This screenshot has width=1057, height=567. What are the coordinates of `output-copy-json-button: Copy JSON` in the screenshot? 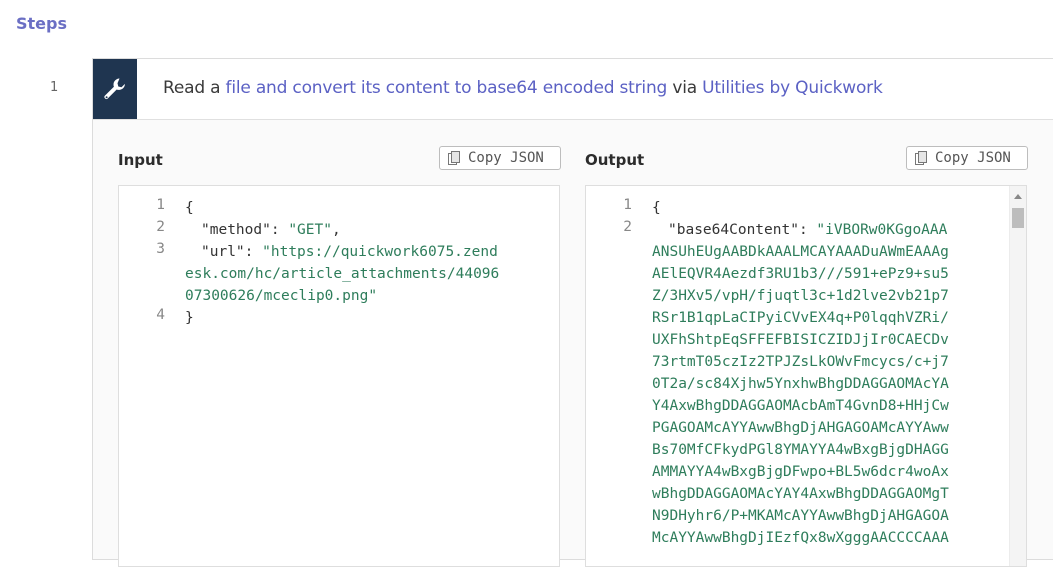 It's located at (967, 158).